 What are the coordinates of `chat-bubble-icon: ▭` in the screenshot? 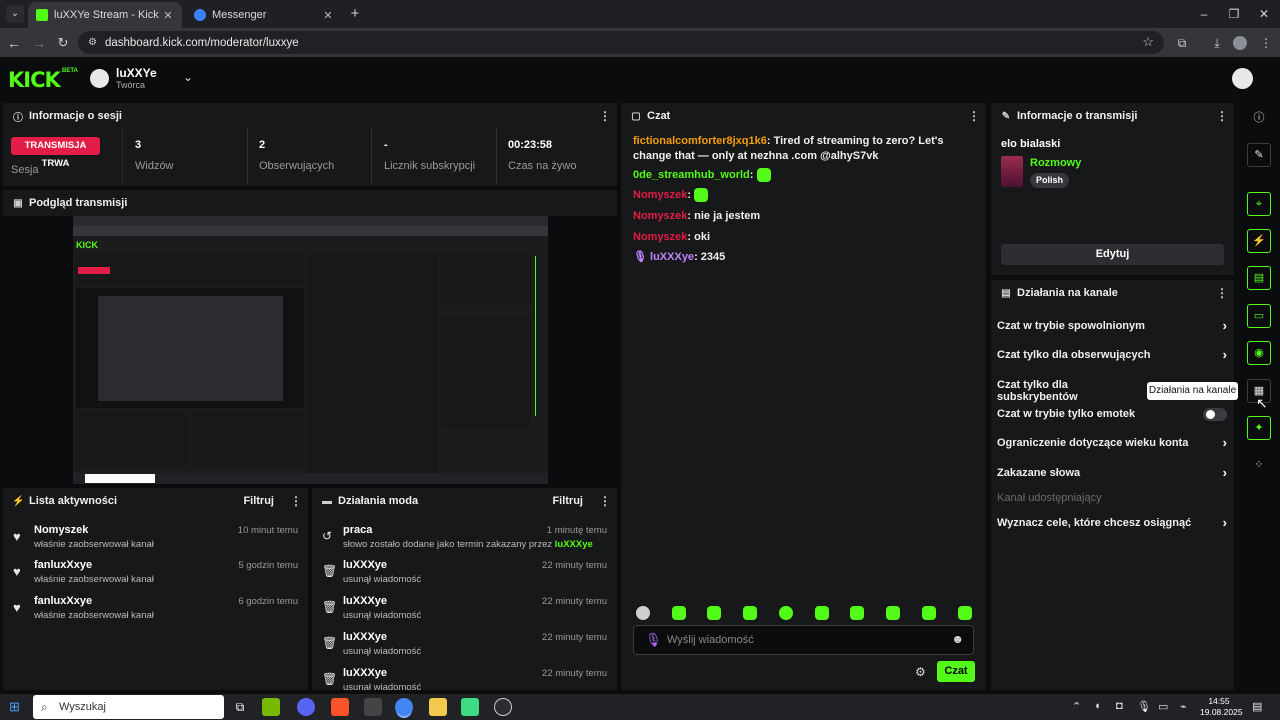 It's located at (1259, 316).